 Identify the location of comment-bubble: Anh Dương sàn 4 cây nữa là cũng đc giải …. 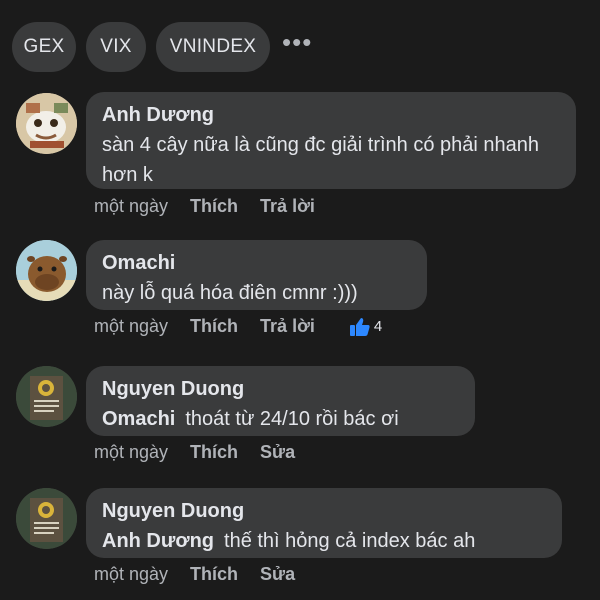
(331, 140).